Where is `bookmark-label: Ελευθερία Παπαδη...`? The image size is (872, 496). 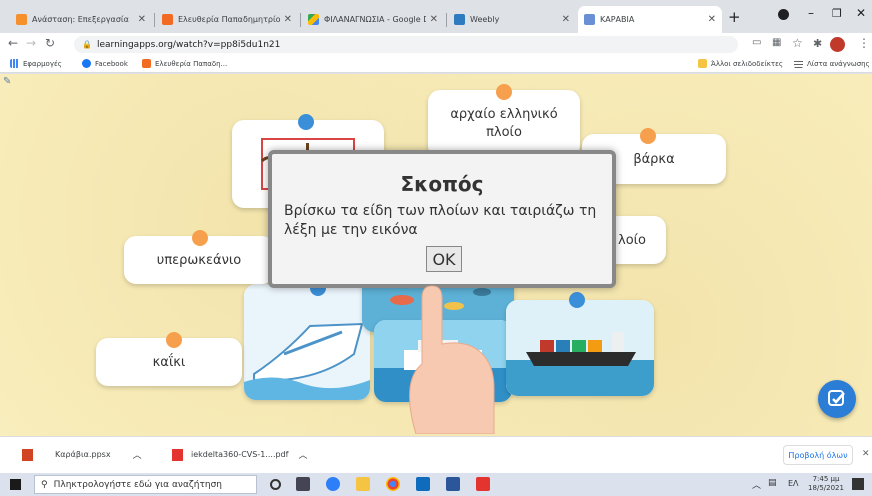
bookmark-label: Ελευθερία Παπαδη... is located at coordinates (191, 63).